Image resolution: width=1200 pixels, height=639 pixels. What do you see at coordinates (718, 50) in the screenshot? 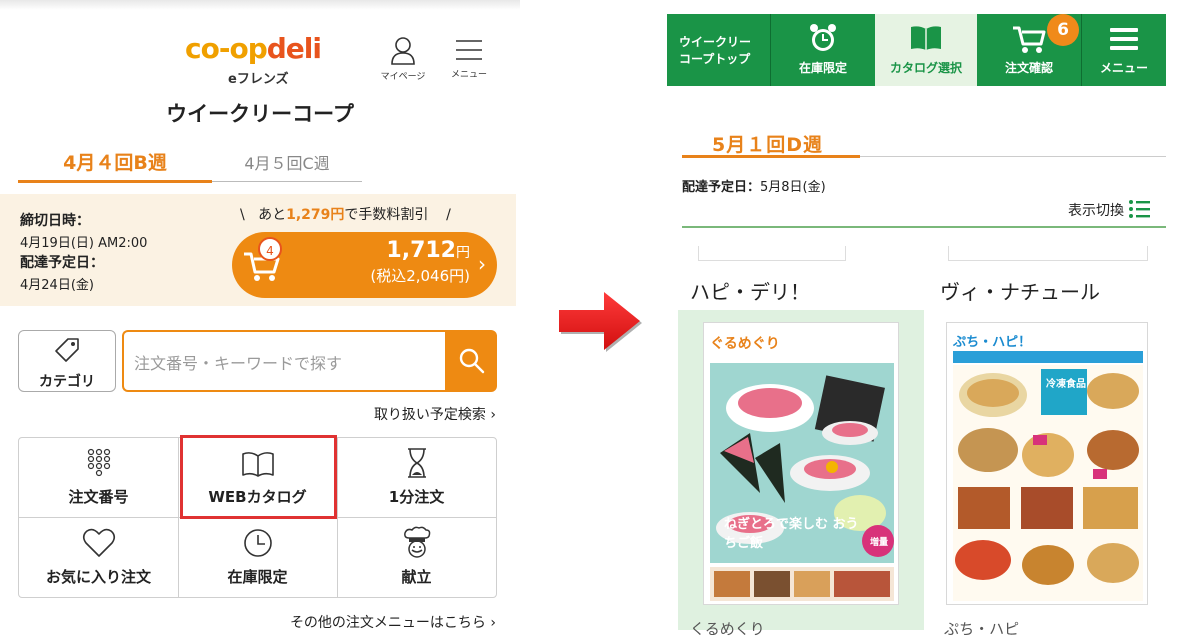
I see `nav-weekly-top: ウイークリー コープトップ` at bounding box center [718, 50].